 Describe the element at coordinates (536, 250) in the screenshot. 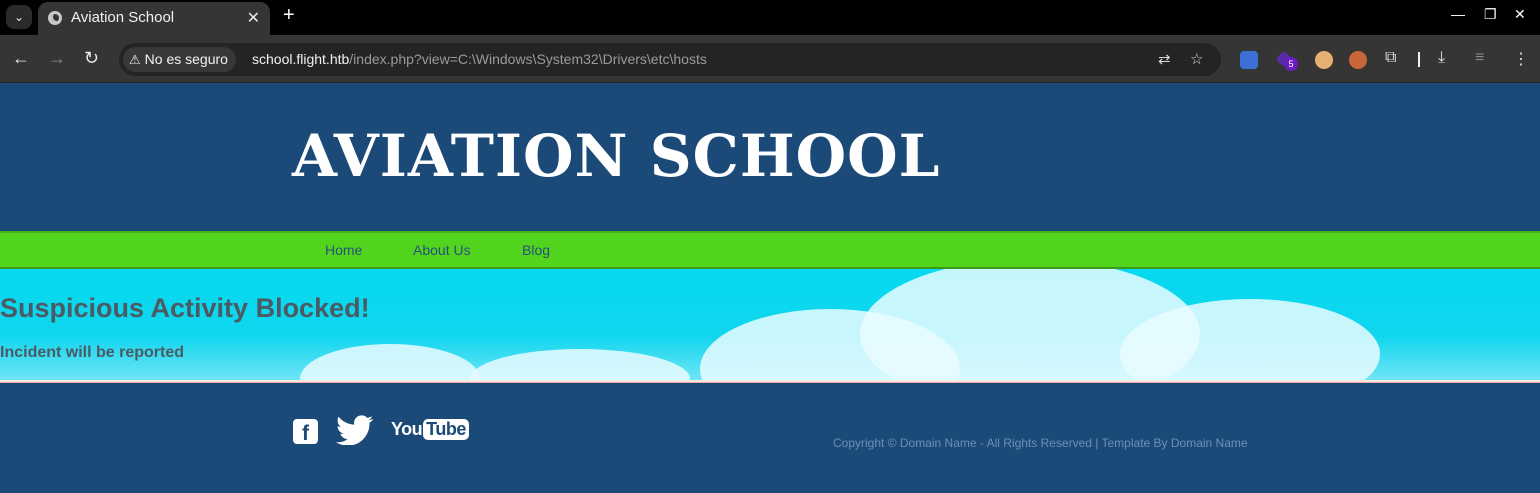

I see `nav-blog: Blog` at that location.